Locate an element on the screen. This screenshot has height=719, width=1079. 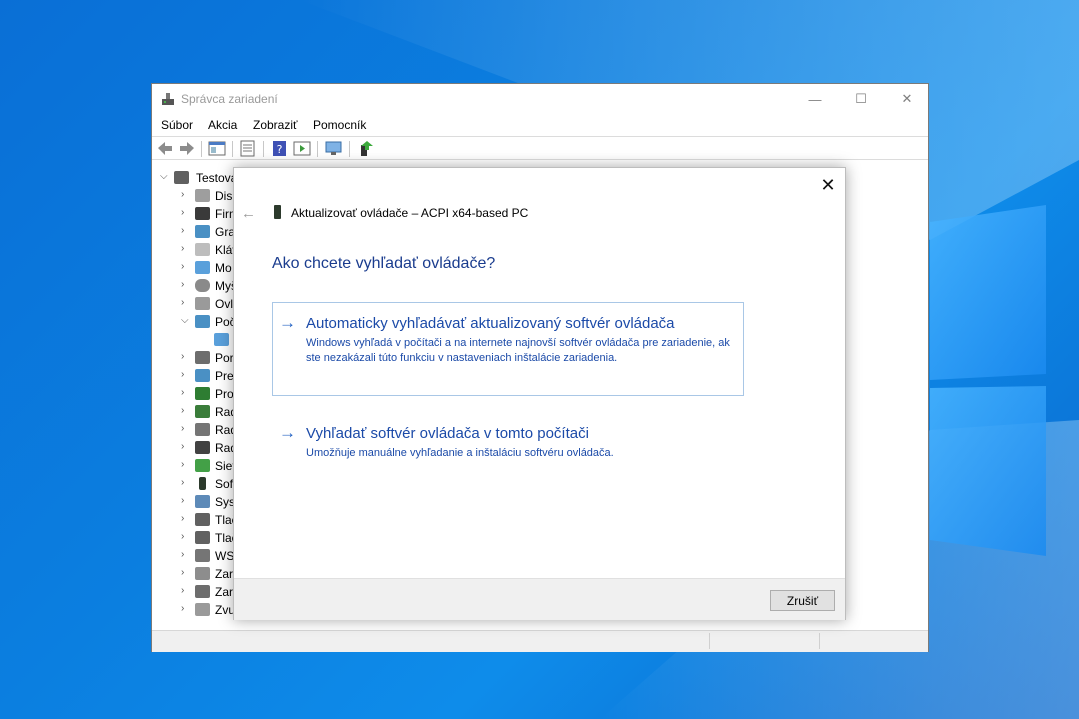
tree-item: › Zvu is located at coordinates (197, 610).